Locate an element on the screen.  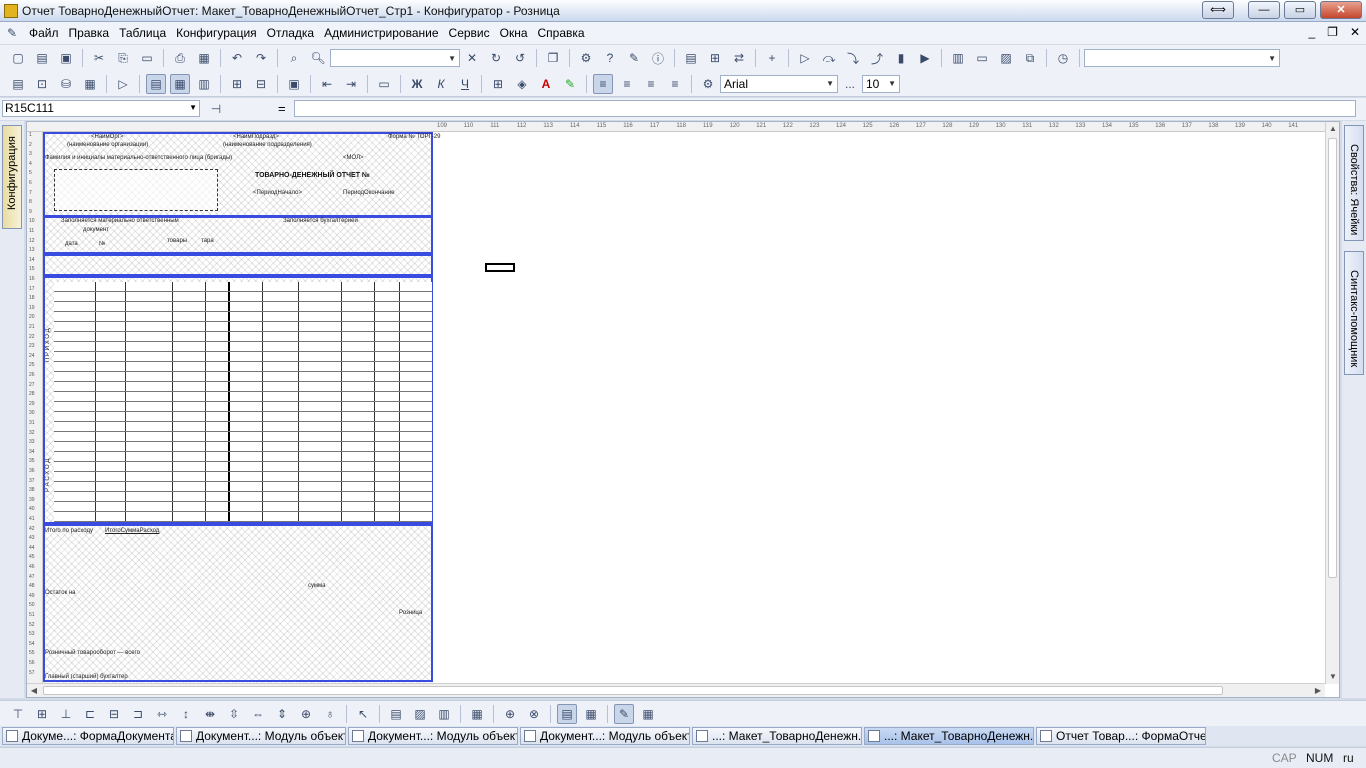
scroll-down-icon: ▼ is located at coordinates (1332, 677).